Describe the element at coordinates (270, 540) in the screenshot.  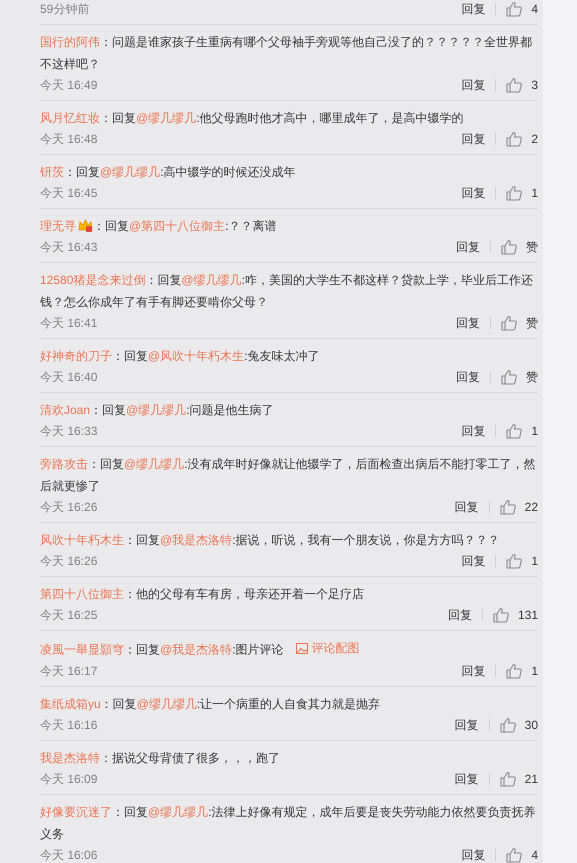
I see `comment-text: 风吹十年朽木生：回复@我是杰洛特:据说，听说，我有一个朋友说，你是方方吗？？？` at that location.